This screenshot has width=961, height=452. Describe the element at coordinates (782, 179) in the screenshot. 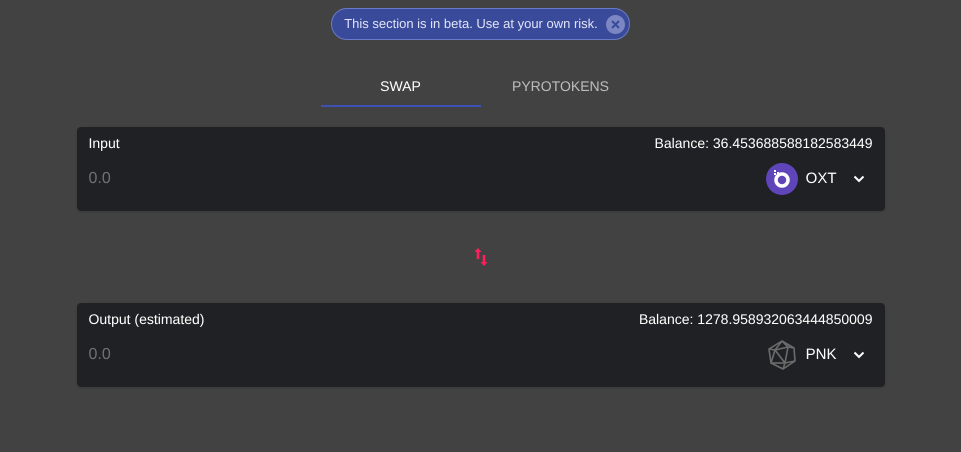

I see `token-logo-icon` at that location.